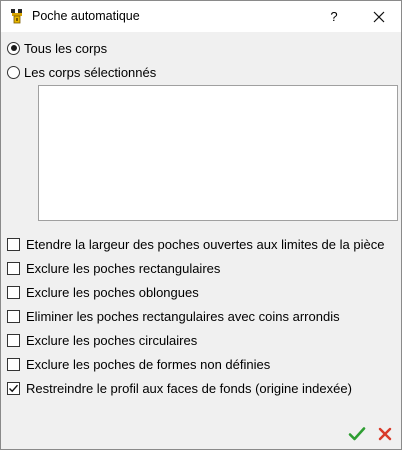  I want to click on title-bar: Poche automatique ?, so click(201, 16).